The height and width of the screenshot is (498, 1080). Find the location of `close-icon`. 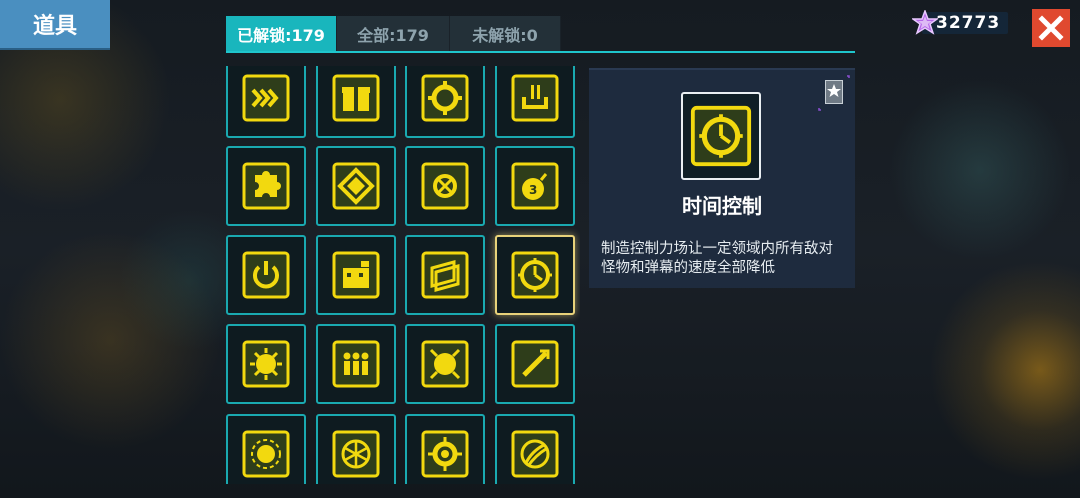

close-icon is located at coordinates (1051, 28).